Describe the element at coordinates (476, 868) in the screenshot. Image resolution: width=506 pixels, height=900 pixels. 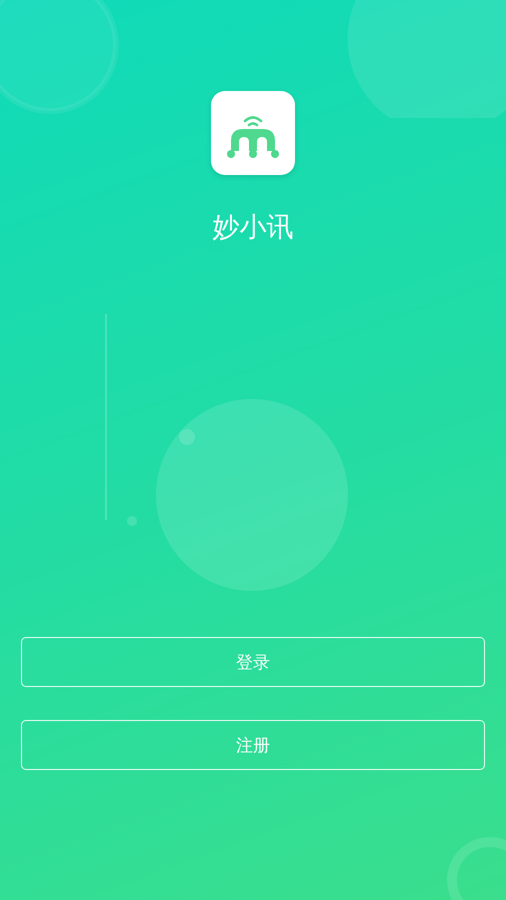
I see `decor-ring` at that location.